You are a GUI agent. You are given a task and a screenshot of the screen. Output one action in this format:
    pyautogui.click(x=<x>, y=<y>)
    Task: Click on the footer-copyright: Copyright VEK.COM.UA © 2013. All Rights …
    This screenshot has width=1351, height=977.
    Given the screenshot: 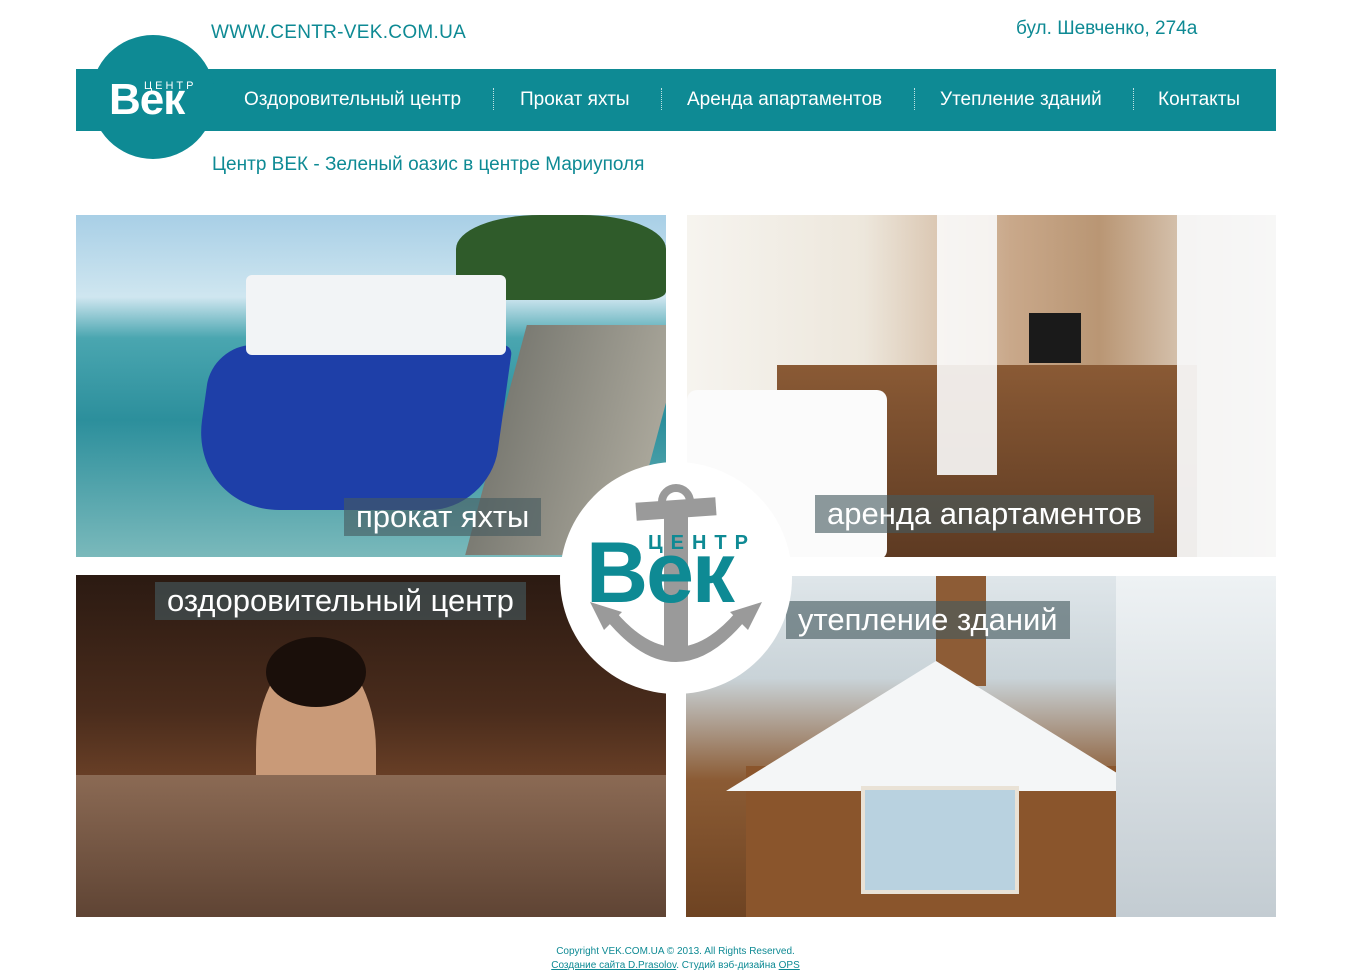 What is the action you would take?
    pyautogui.click(x=675, y=951)
    